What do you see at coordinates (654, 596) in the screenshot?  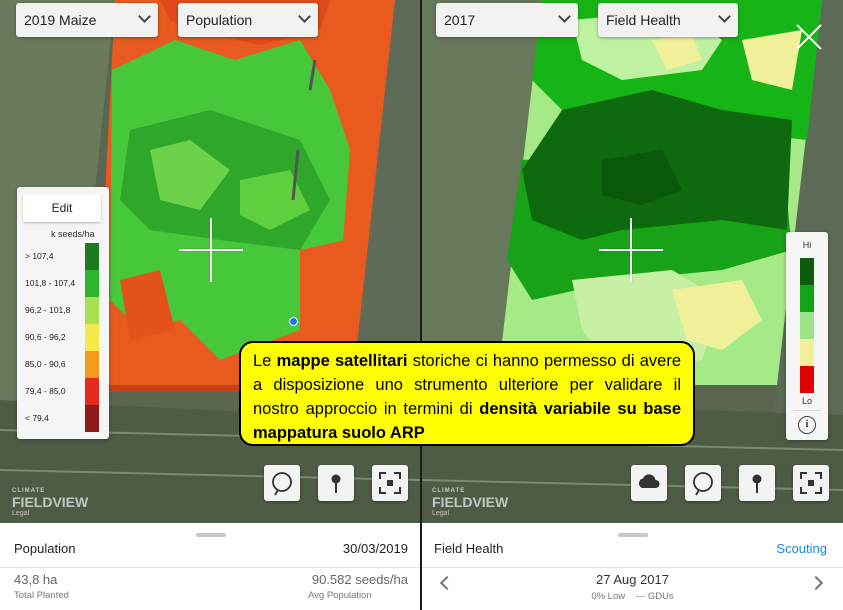 I see `gdus: --- GDUs` at bounding box center [654, 596].